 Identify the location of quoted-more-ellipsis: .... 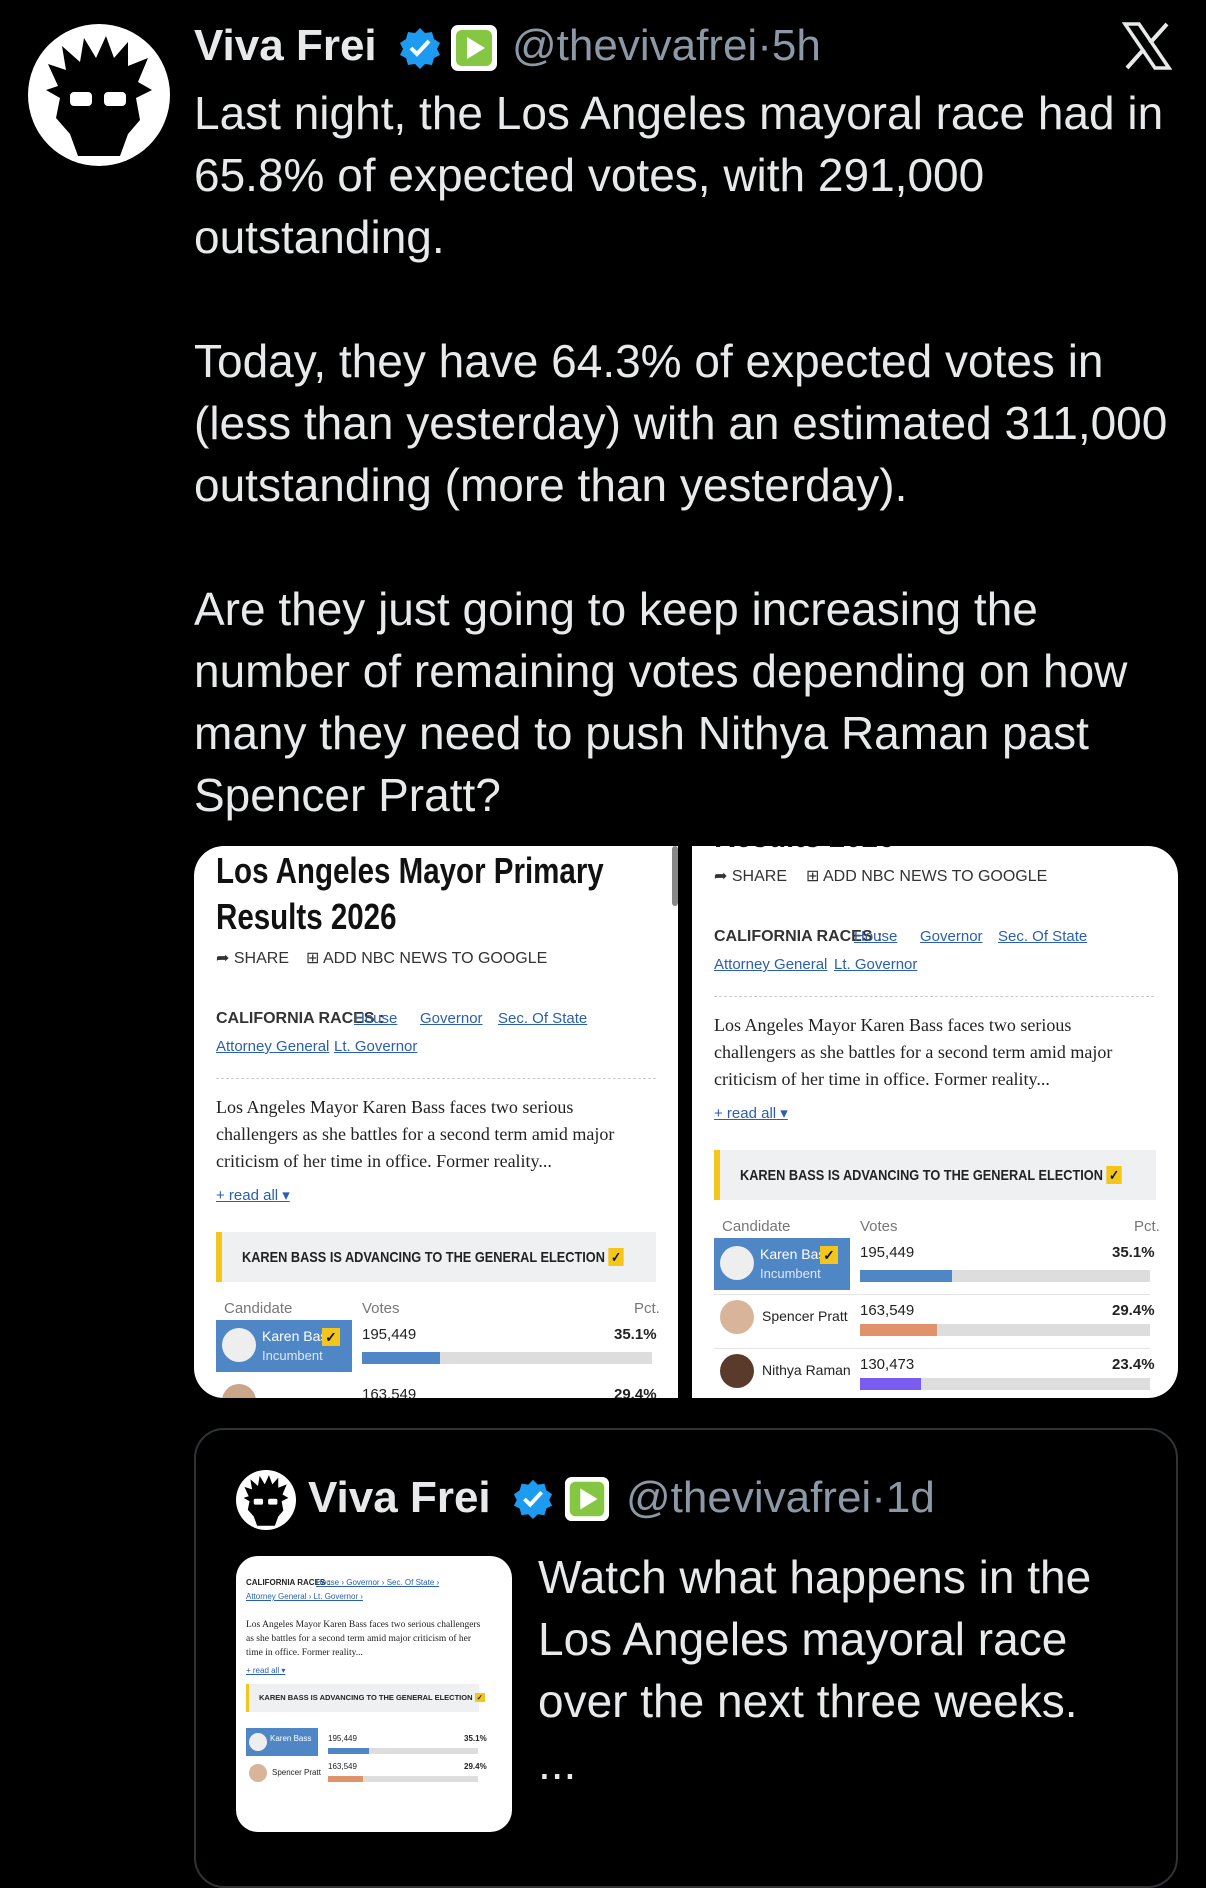
(557, 1763).